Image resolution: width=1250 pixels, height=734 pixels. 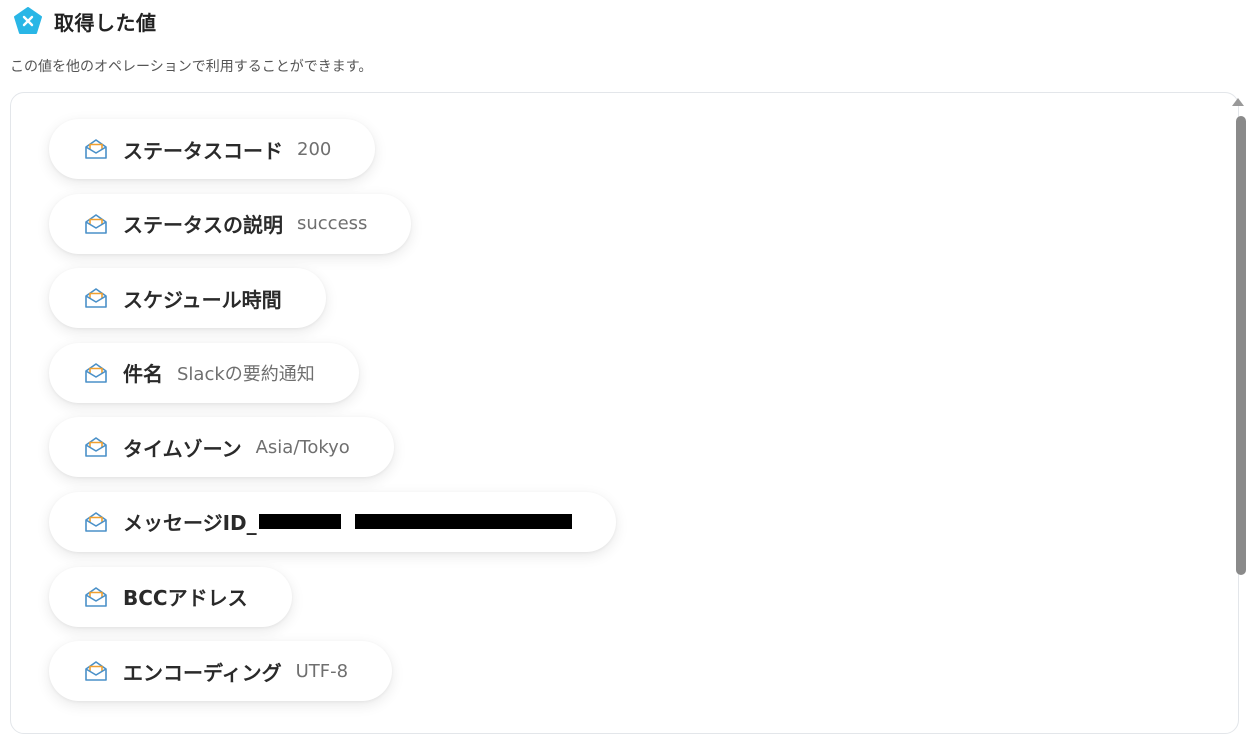 What do you see at coordinates (246, 374) in the screenshot?
I see `output-value: Slackの要約通知` at bounding box center [246, 374].